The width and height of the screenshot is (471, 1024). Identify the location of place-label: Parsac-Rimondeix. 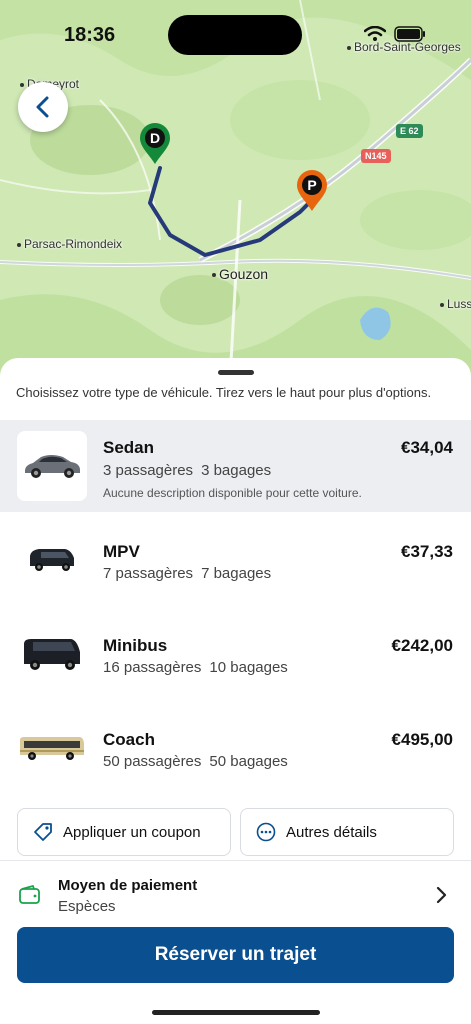
(69, 244).